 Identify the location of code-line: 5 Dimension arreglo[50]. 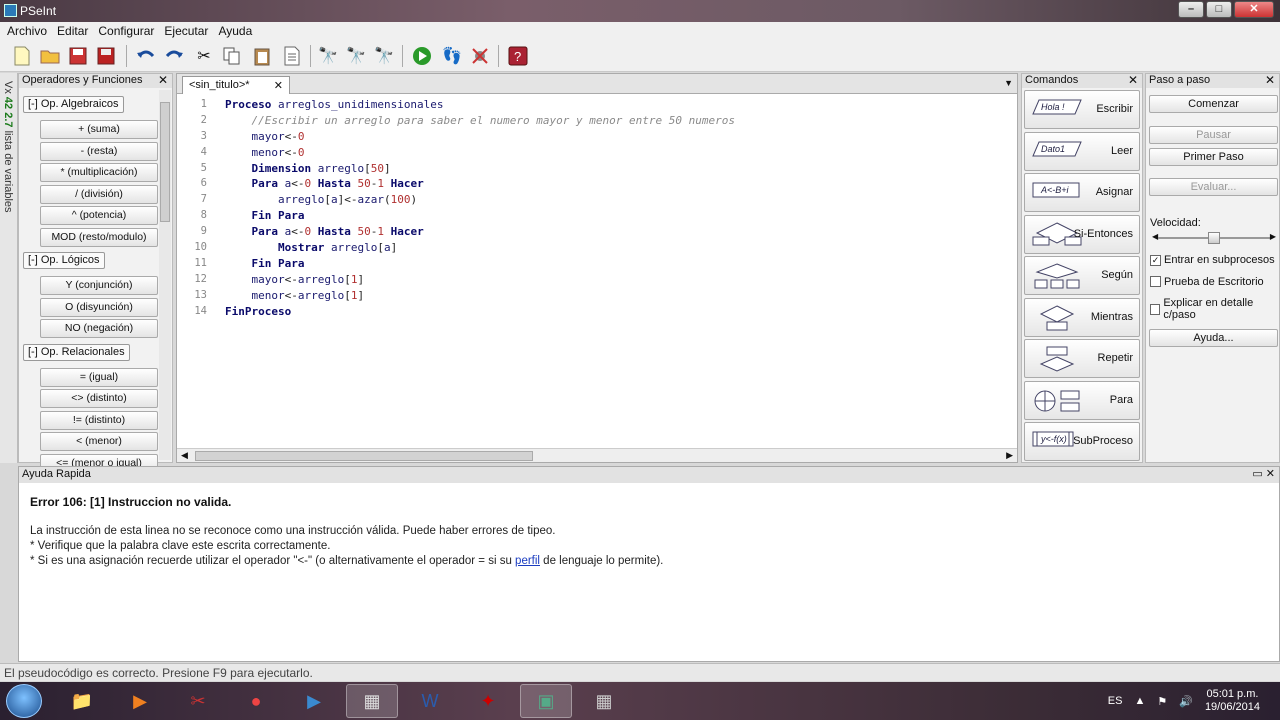
(590, 170).